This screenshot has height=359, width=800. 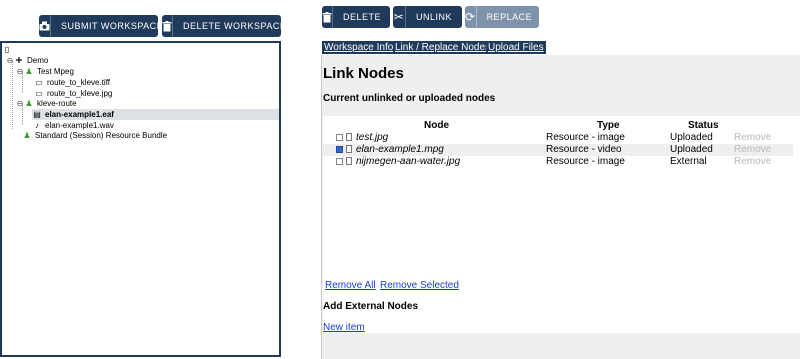 I want to click on document-icon: ▯, so click(x=7, y=49).